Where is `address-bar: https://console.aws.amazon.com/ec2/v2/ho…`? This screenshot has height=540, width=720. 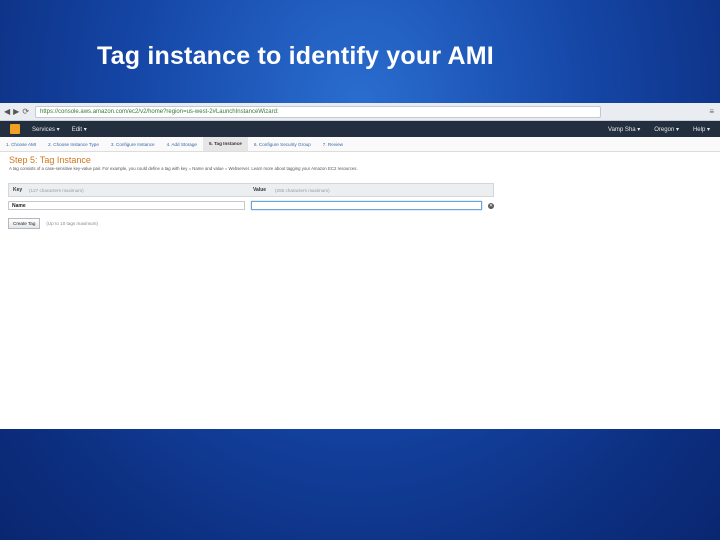 address-bar: https://console.aws.amazon.com/ec2/v2/ho… is located at coordinates (318, 111).